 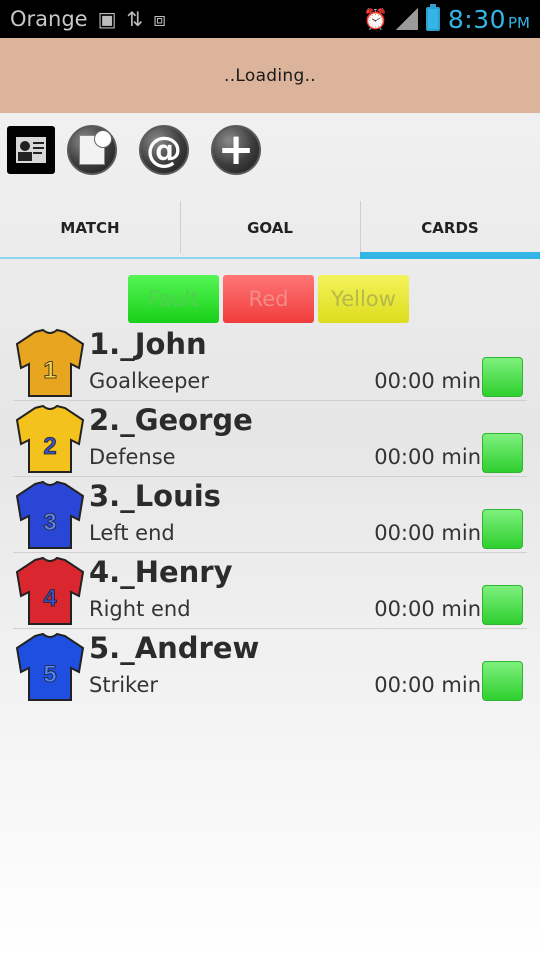 What do you see at coordinates (31, 150) in the screenshot?
I see `contact-card-icon` at bounding box center [31, 150].